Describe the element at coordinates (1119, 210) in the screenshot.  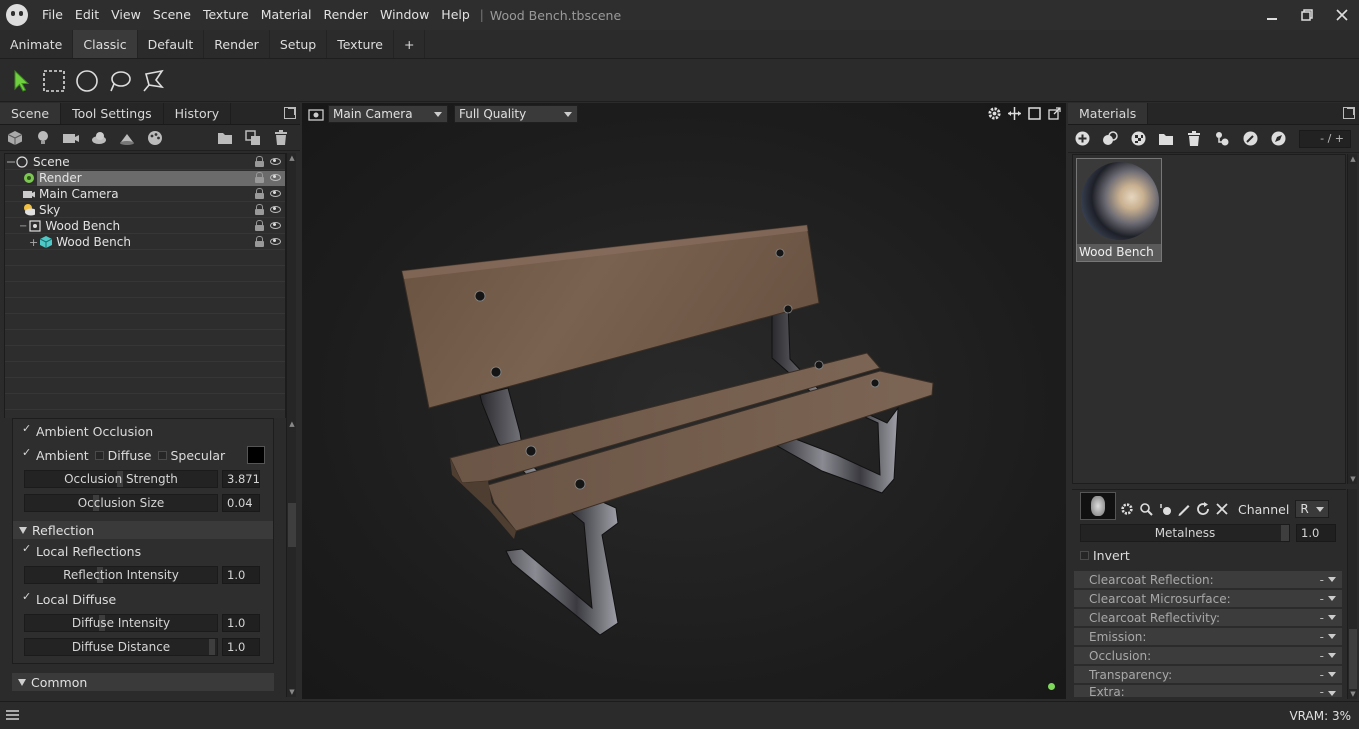
I see `material-thumbnail-wood-bench: Wood Bench` at that location.